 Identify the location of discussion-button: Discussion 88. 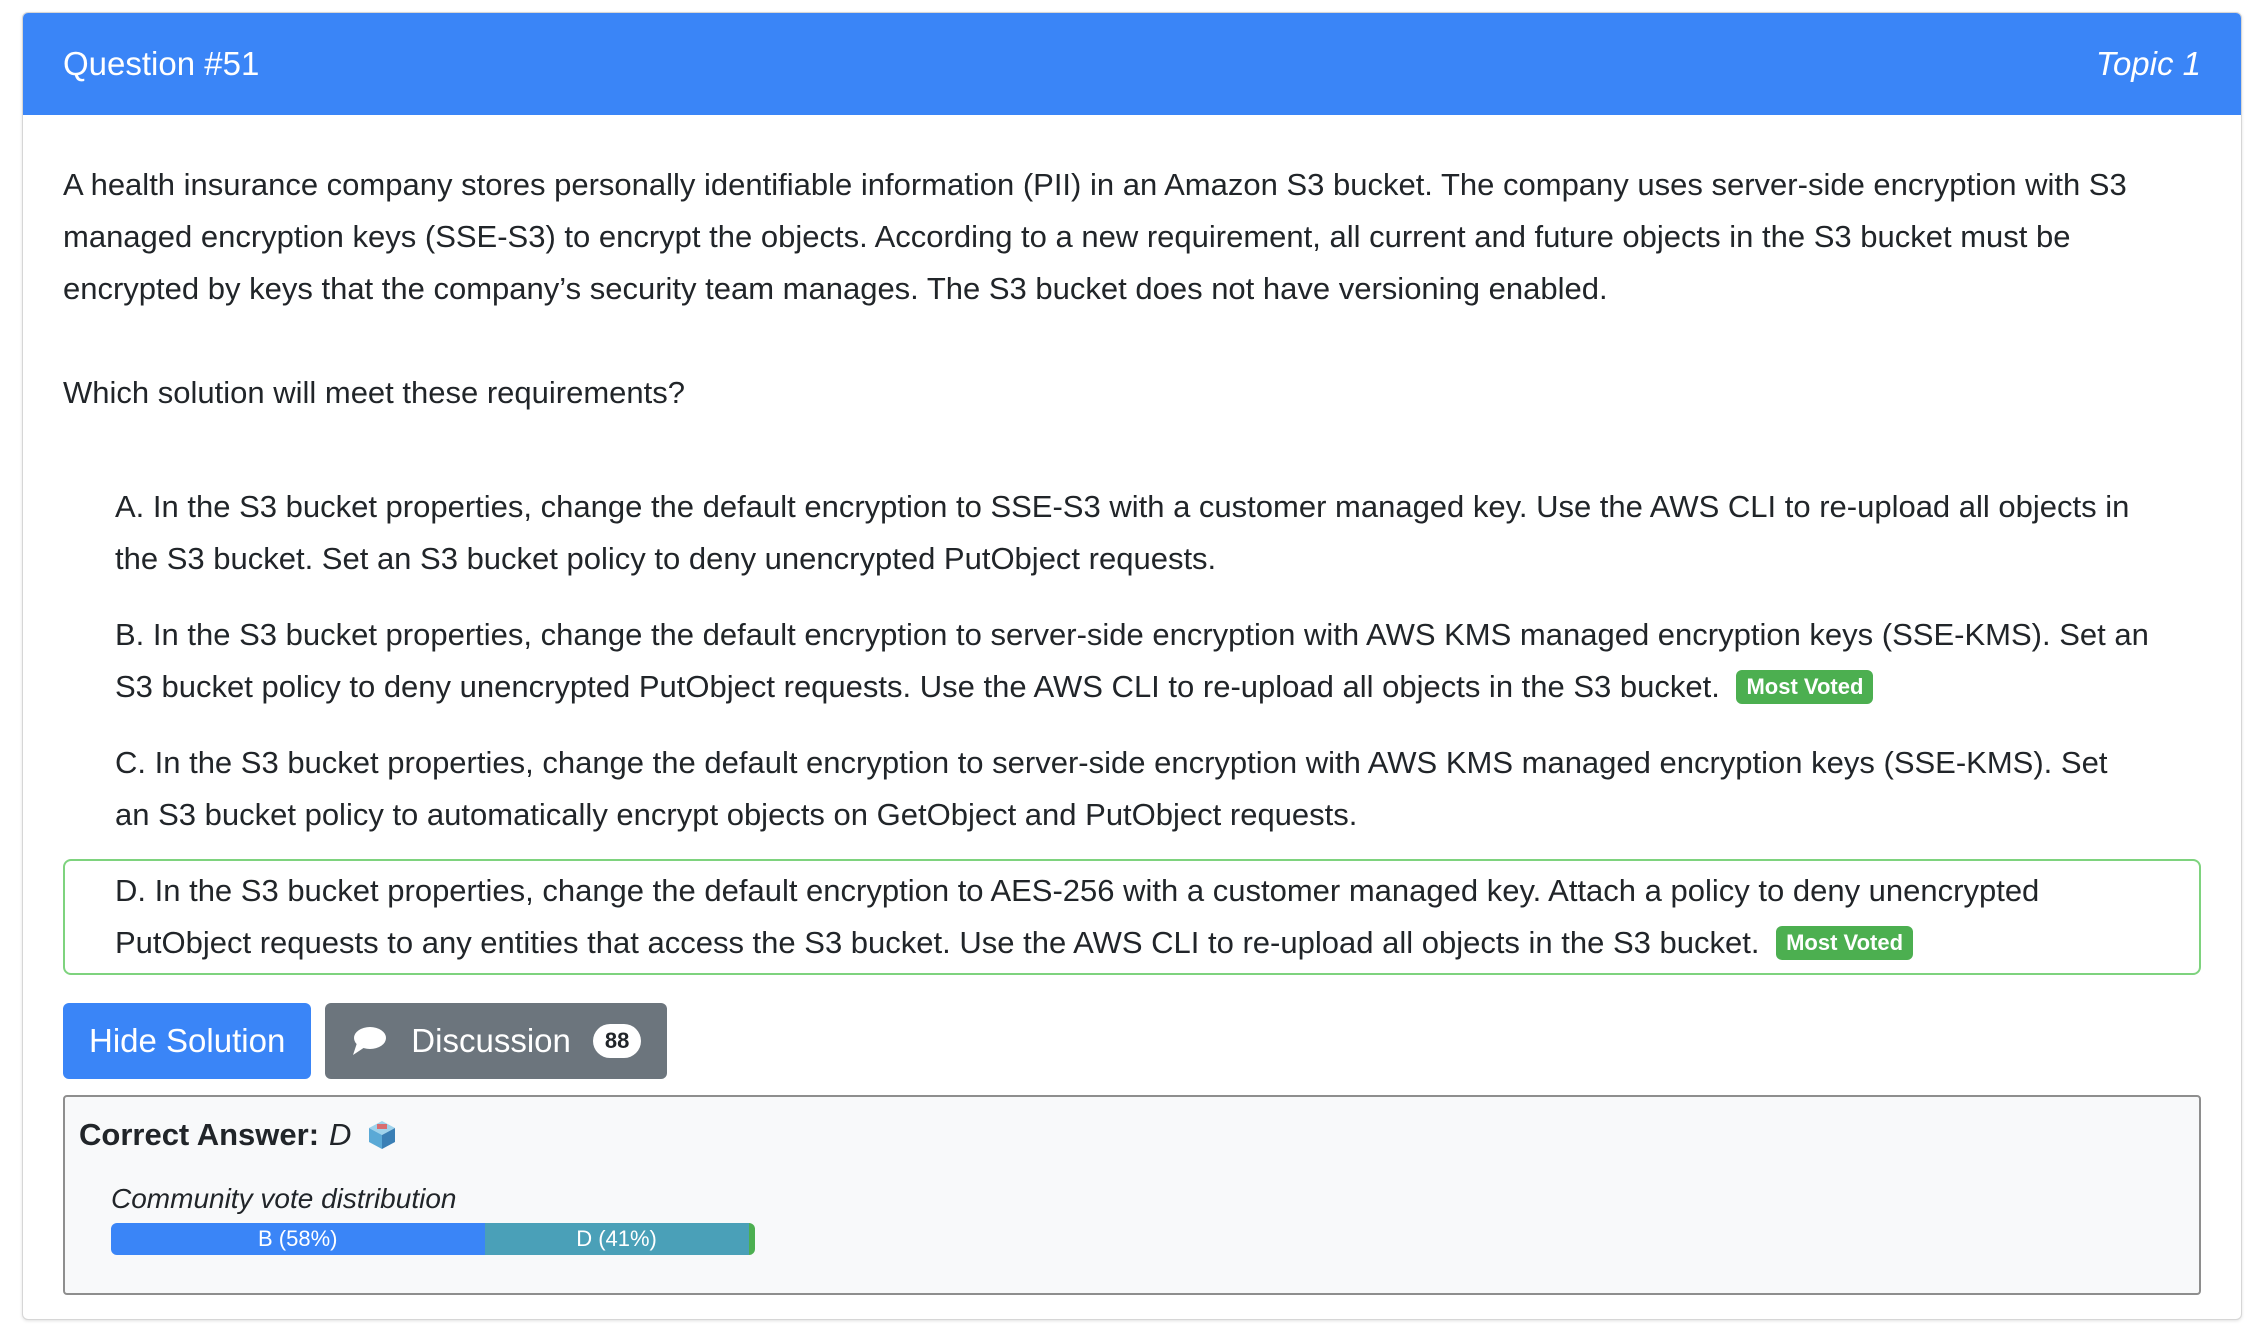
(496, 1041).